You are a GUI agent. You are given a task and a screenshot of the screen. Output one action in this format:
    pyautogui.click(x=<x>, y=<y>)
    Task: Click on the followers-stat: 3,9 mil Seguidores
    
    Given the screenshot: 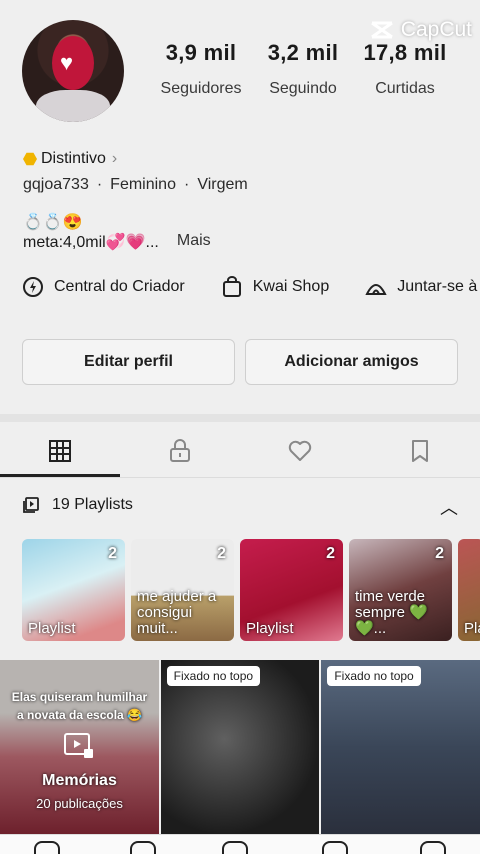 What is the action you would take?
    pyautogui.click(x=201, y=69)
    